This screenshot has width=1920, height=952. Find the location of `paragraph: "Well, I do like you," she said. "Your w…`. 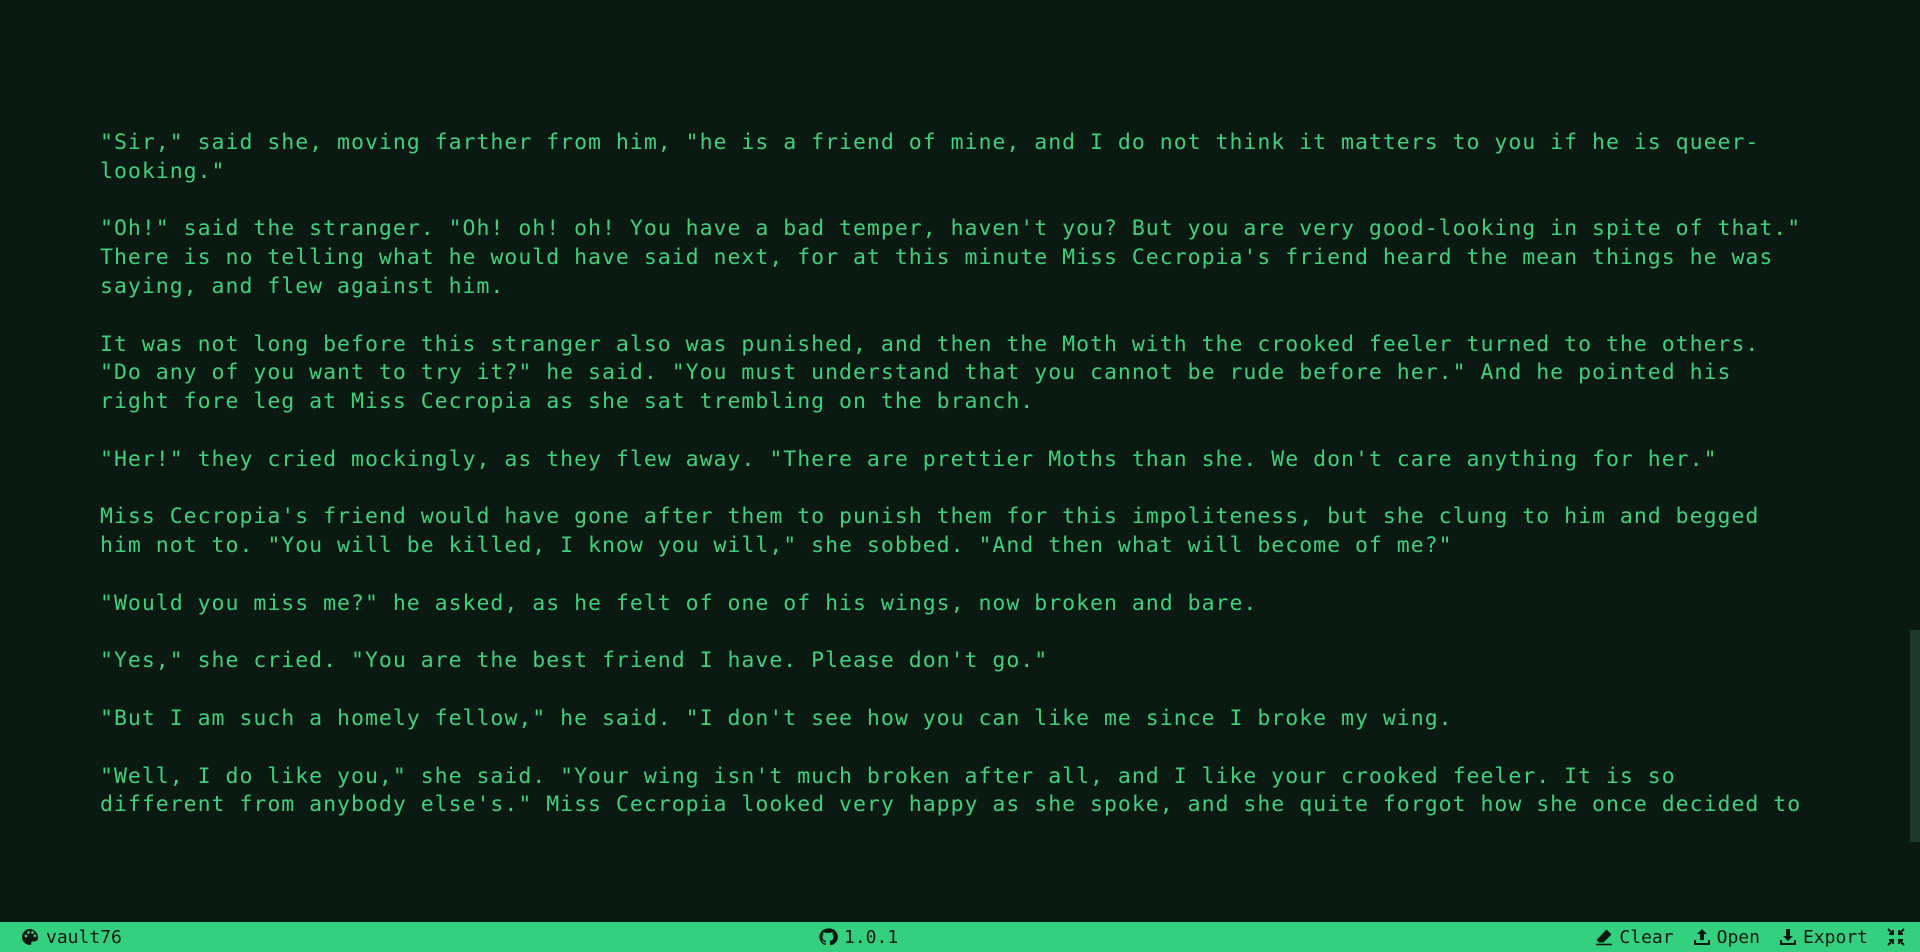

paragraph: "Well, I do like you," she said. "Your w… is located at coordinates (960, 792).